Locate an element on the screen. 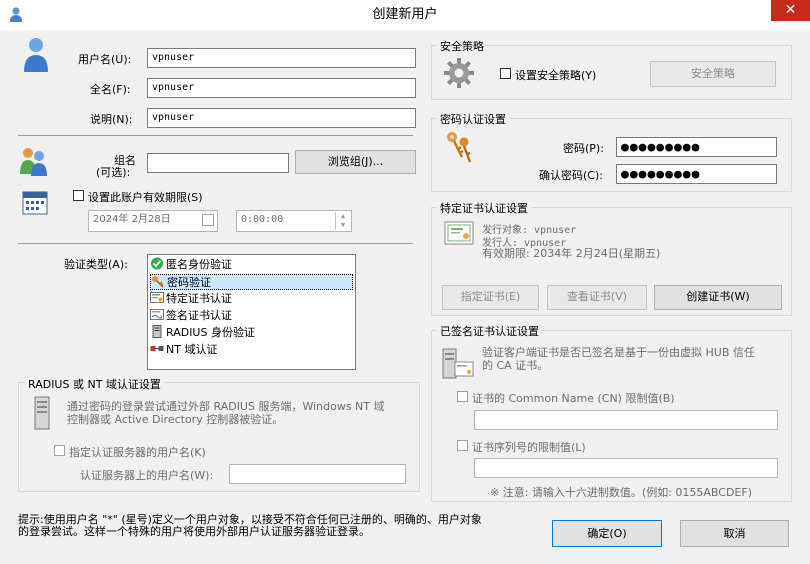 This screenshot has width=810, height=564. signed-certificate-icon is located at coordinates (157, 314).